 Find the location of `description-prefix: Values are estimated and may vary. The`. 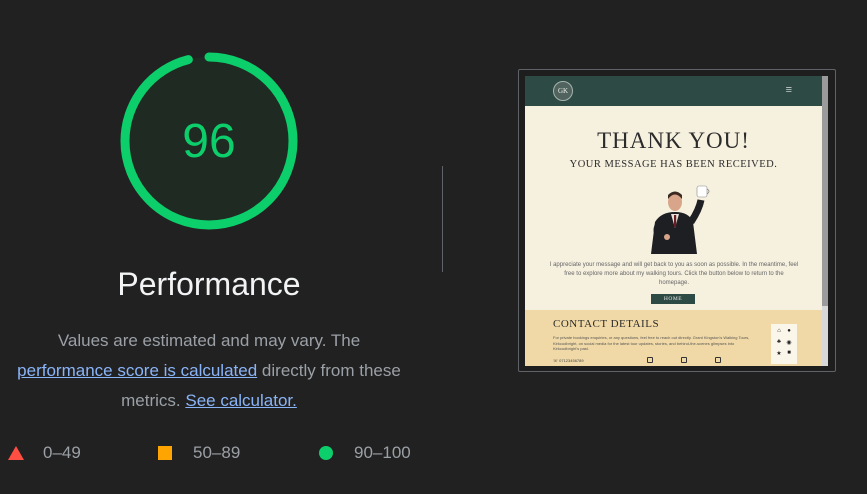

description-prefix: Values are estimated and may vary. The is located at coordinates (209, 340).